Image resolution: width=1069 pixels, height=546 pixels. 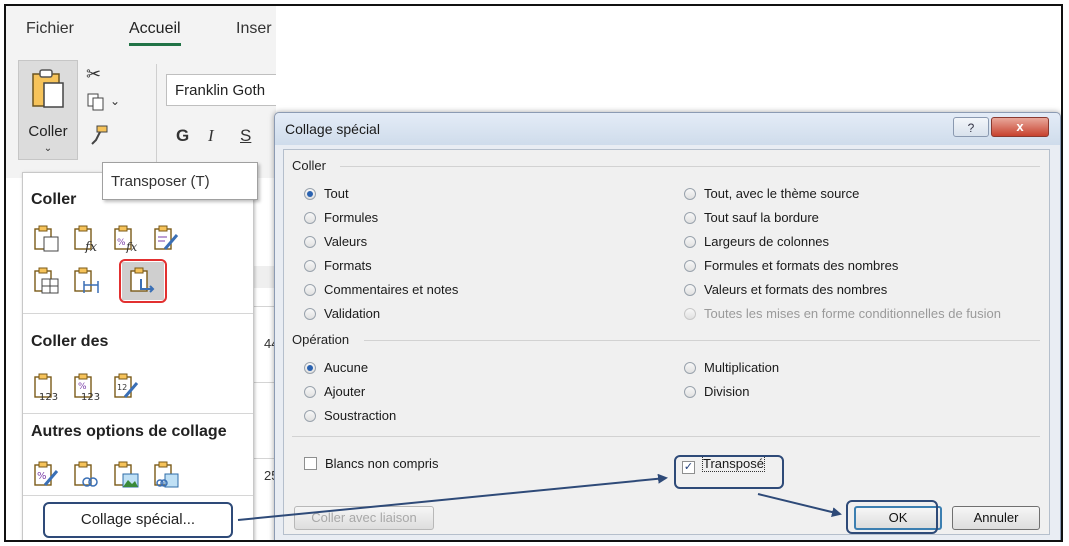 I want to click on dialog-title: Collage spécial, so click(x=332, y=129).